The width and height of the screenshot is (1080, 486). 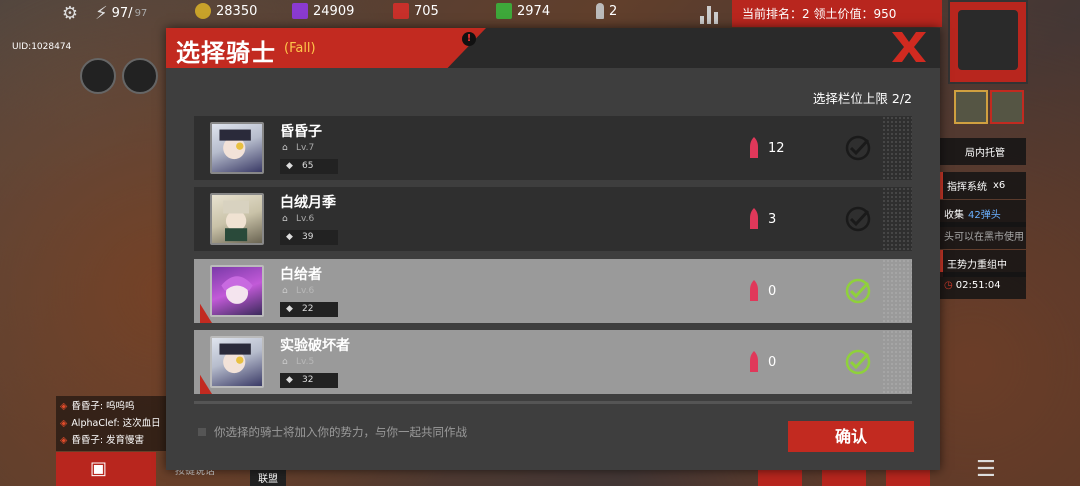 What do you see at coordinates (851, 436) in the screenshot?
I see `confirm-button: 确认` at bounding box center [851, 436].